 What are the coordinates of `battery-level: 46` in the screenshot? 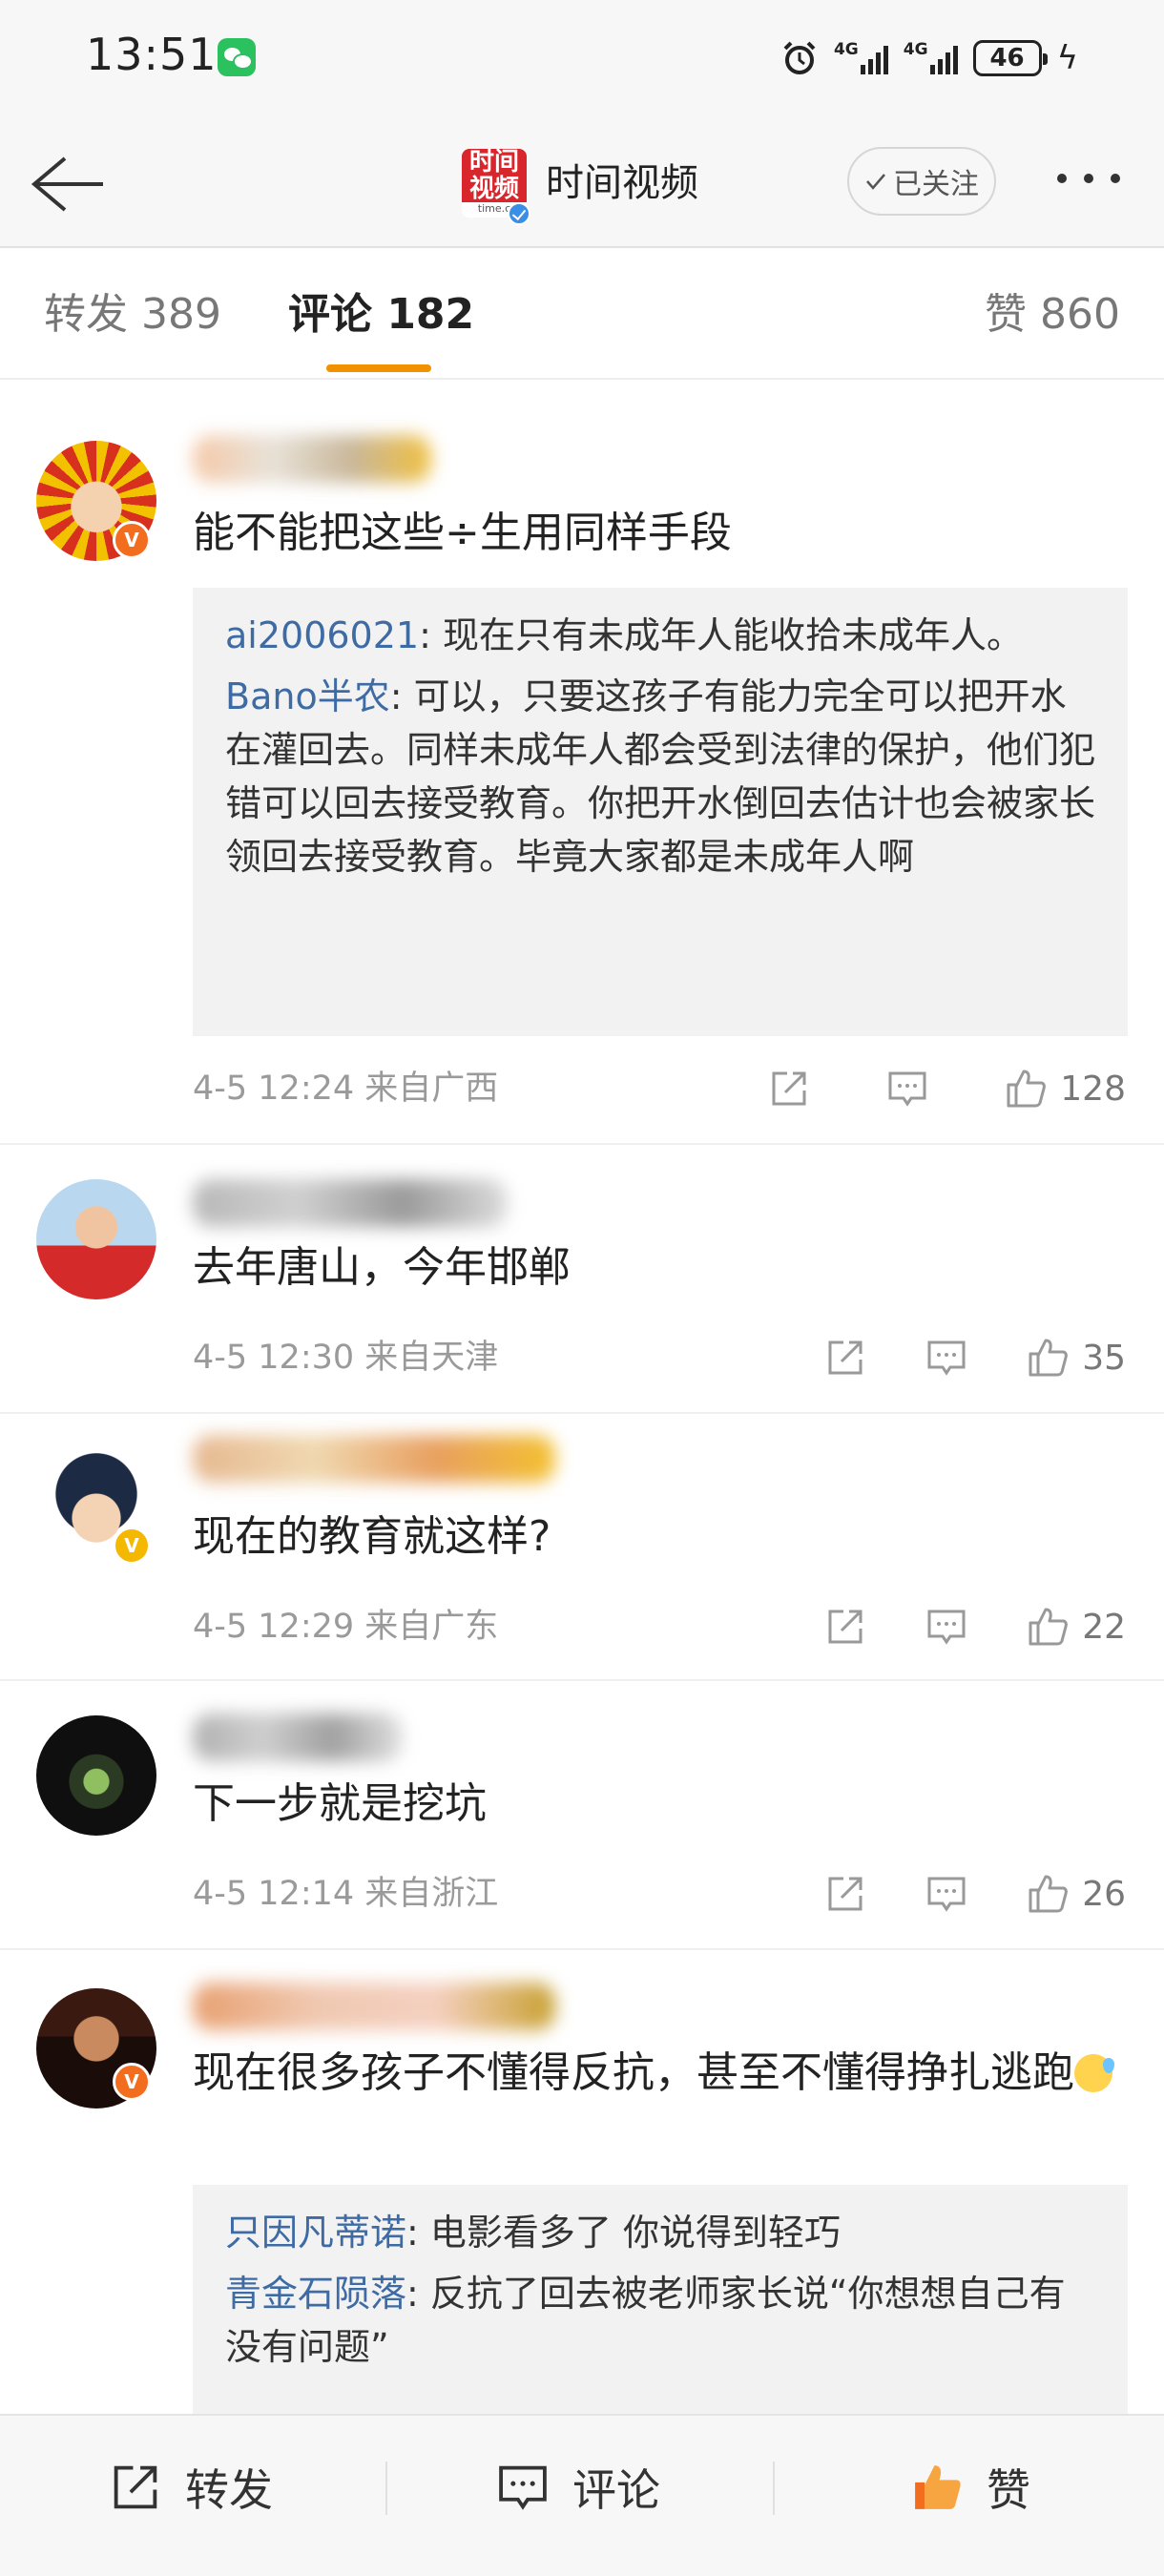 It's located at (1007, 58).